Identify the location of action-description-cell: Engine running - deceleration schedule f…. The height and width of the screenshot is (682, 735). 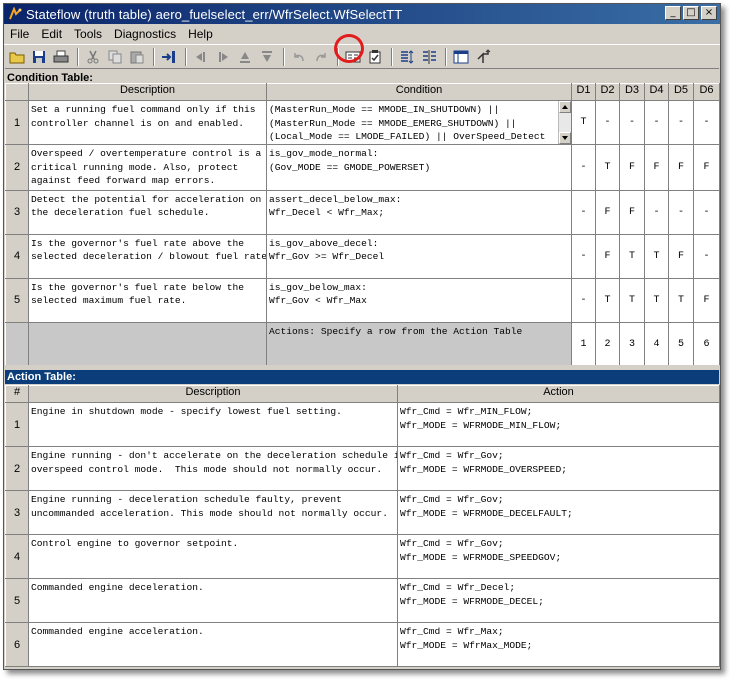
(213, 512).